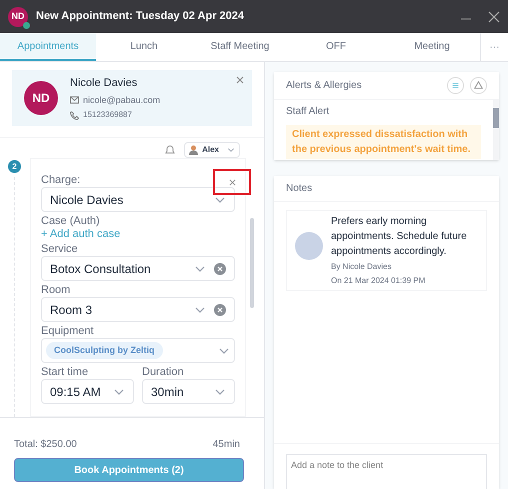  Describe the element at coordinates (226, 445) in the screenshot. I see `total-duration: 45min` at that location.